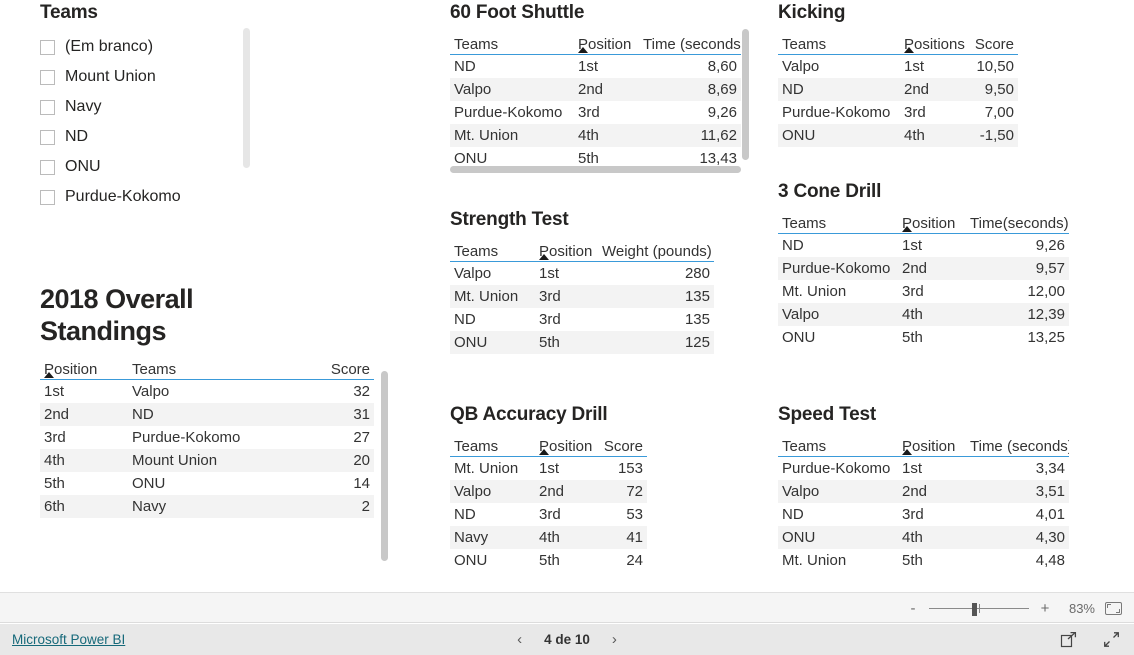  I want to click on table-cell: 6th, so click(84, 506).